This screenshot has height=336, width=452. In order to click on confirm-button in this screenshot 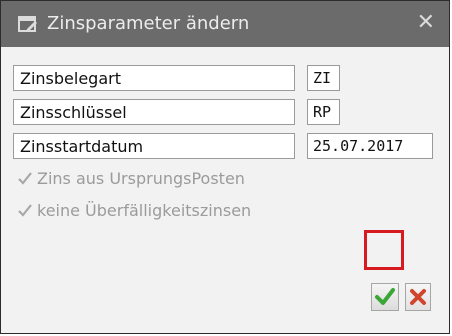, I will do `click(385, 297)`.